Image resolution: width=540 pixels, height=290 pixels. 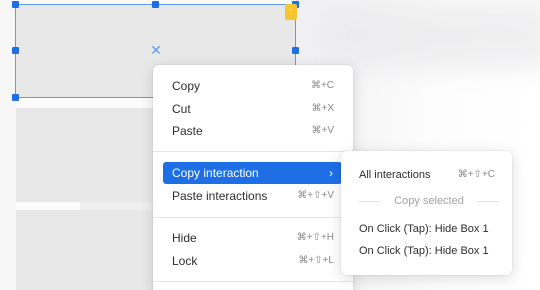 I want to click on submenu-item-all-interactions: All interactions ⌘+⇧+C, so click(x=426, y=175).